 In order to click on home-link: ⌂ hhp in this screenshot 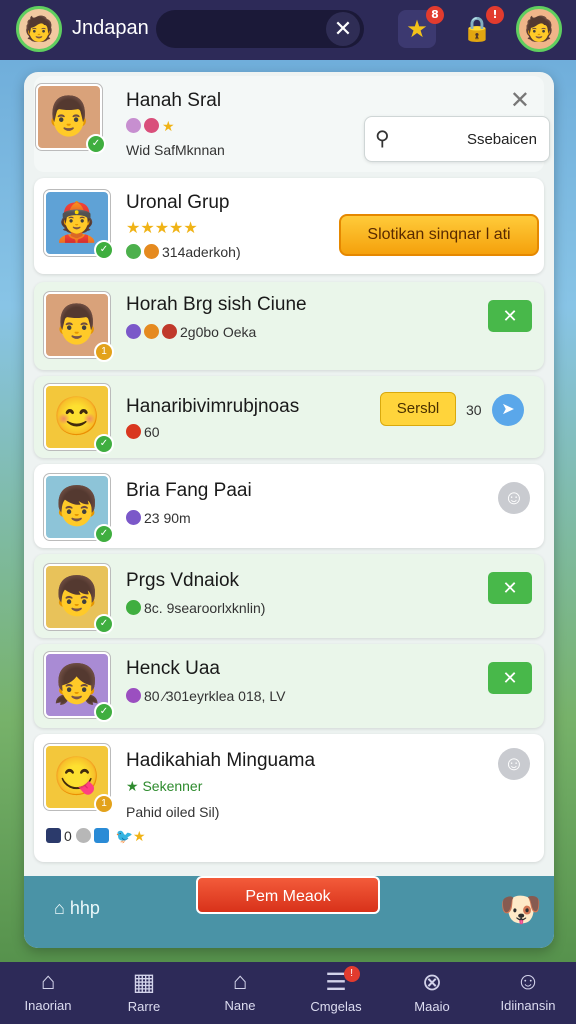, I will do `click(77, 908)`.